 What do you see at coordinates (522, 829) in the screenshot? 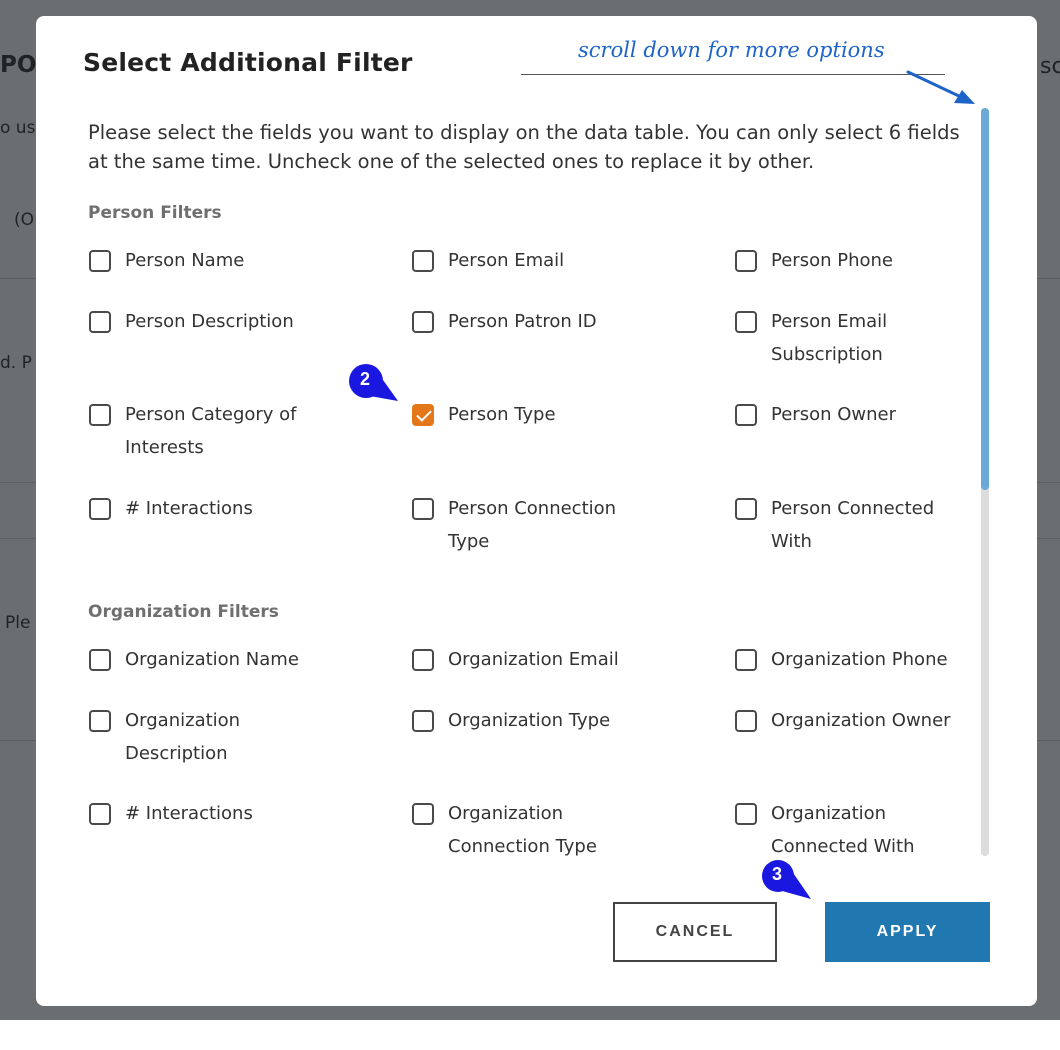
I see `option-label: Organization Connection Type` at bounding box center [522, 829].